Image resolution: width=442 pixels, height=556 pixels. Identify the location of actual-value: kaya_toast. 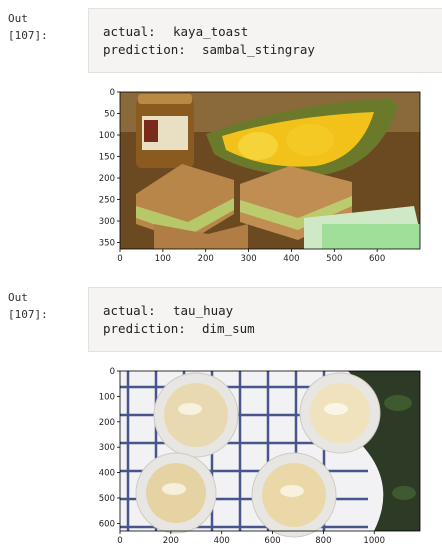
(211, 31).